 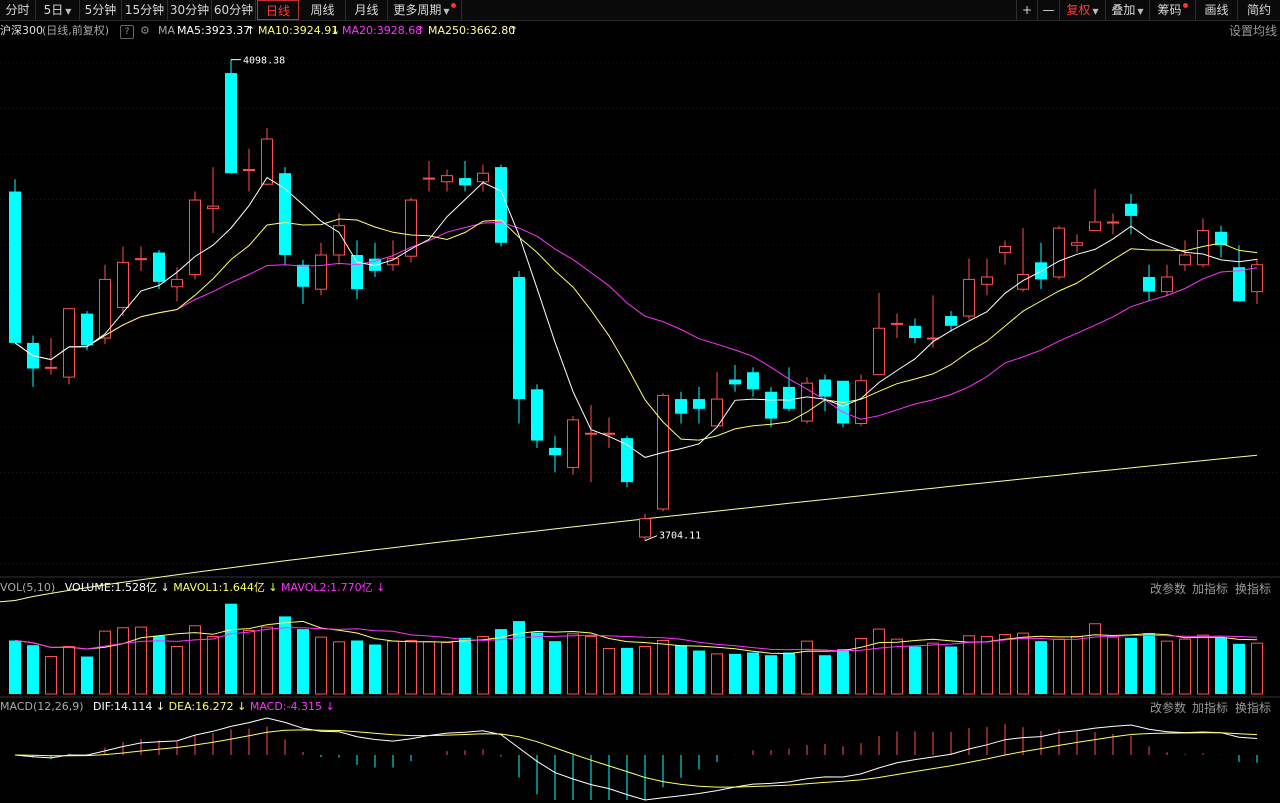 I want to click on mavol2-value: MAVOL2:1.770亿, so click(x=327, y=587).